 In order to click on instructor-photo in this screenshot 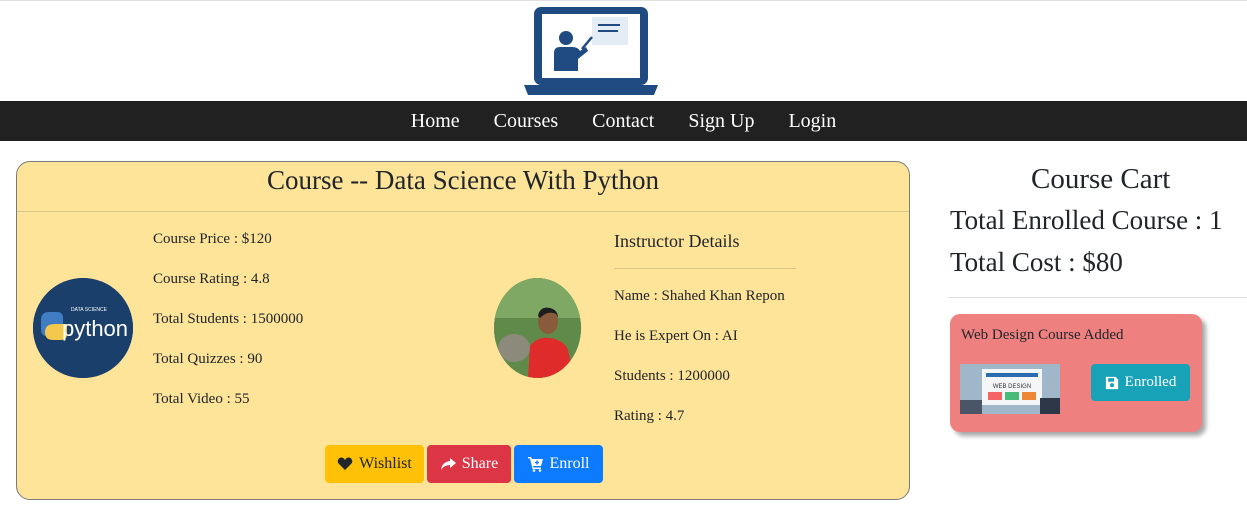, I will do `click(537, 328)`.